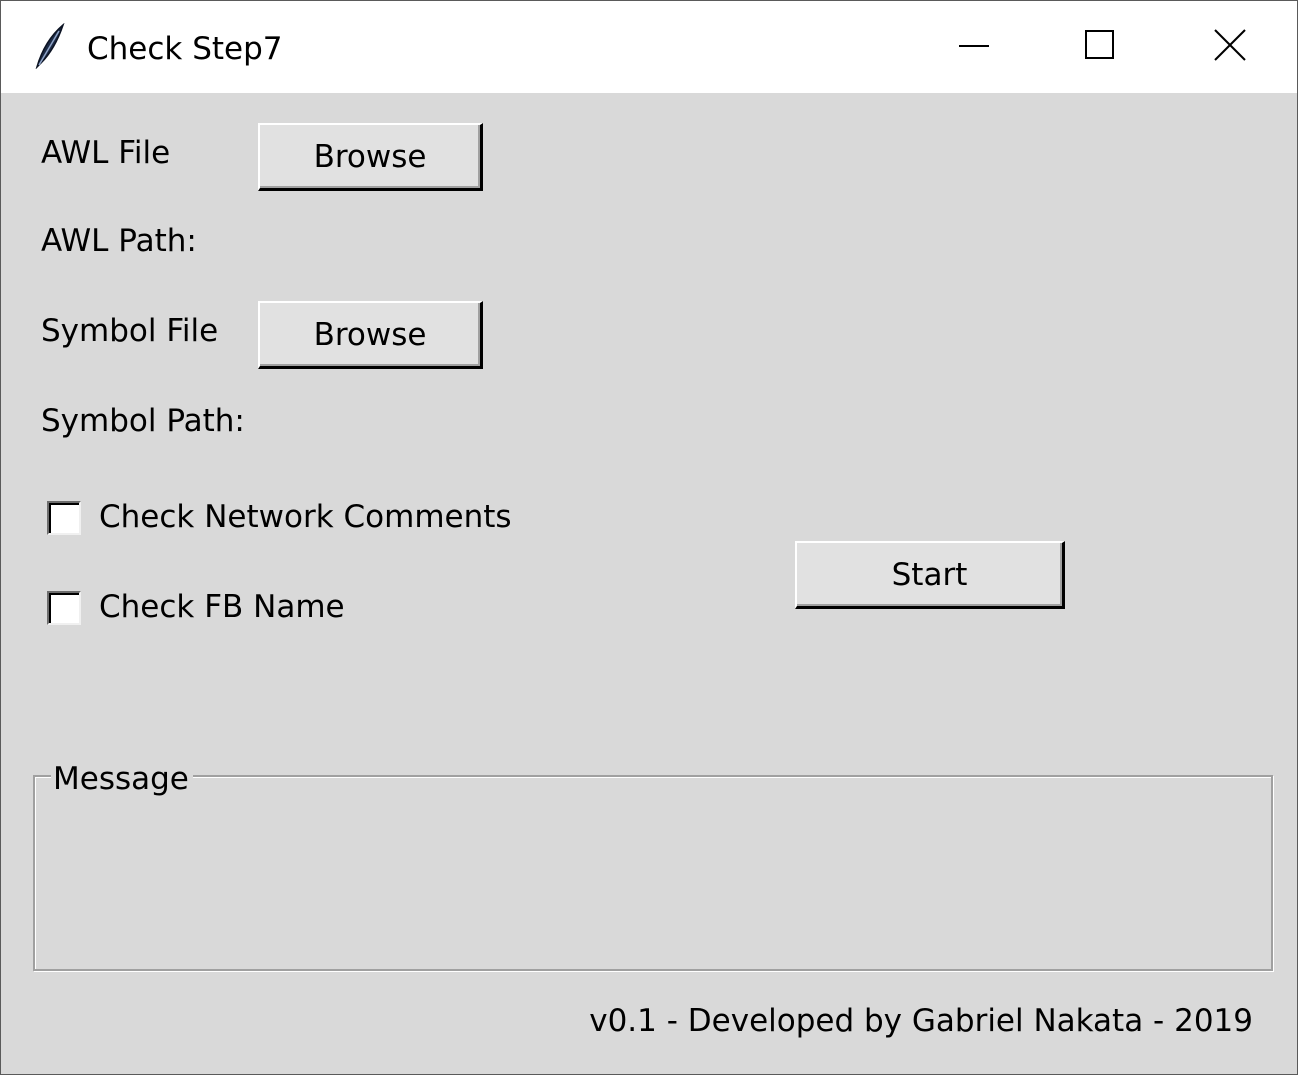 The width and height of the screenshot is (1298, 1075). I want to click on awl-file-label: AWL File, so click(106, 153).